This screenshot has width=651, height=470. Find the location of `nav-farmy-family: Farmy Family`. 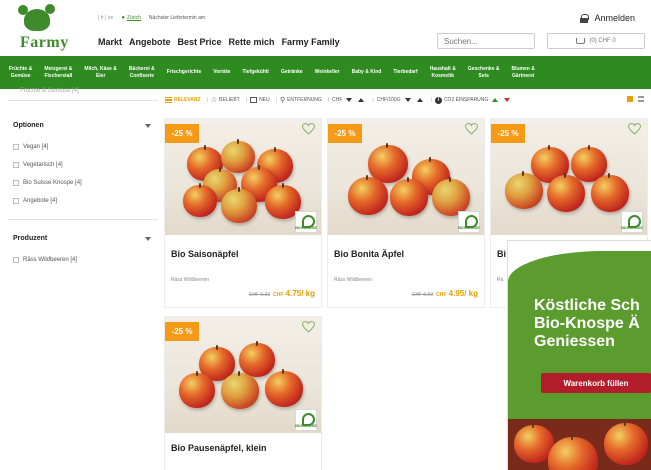

nav-farmy-family: Farmy Family is located at coordinates (311, 42).